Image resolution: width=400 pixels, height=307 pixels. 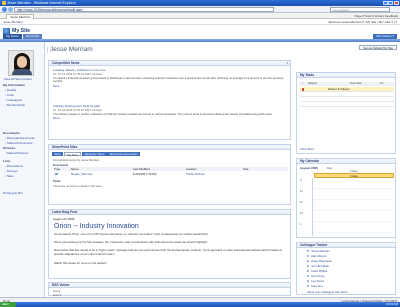 I want to click on webpart-title: Colleague Tracker, so click(x=346, y=245).